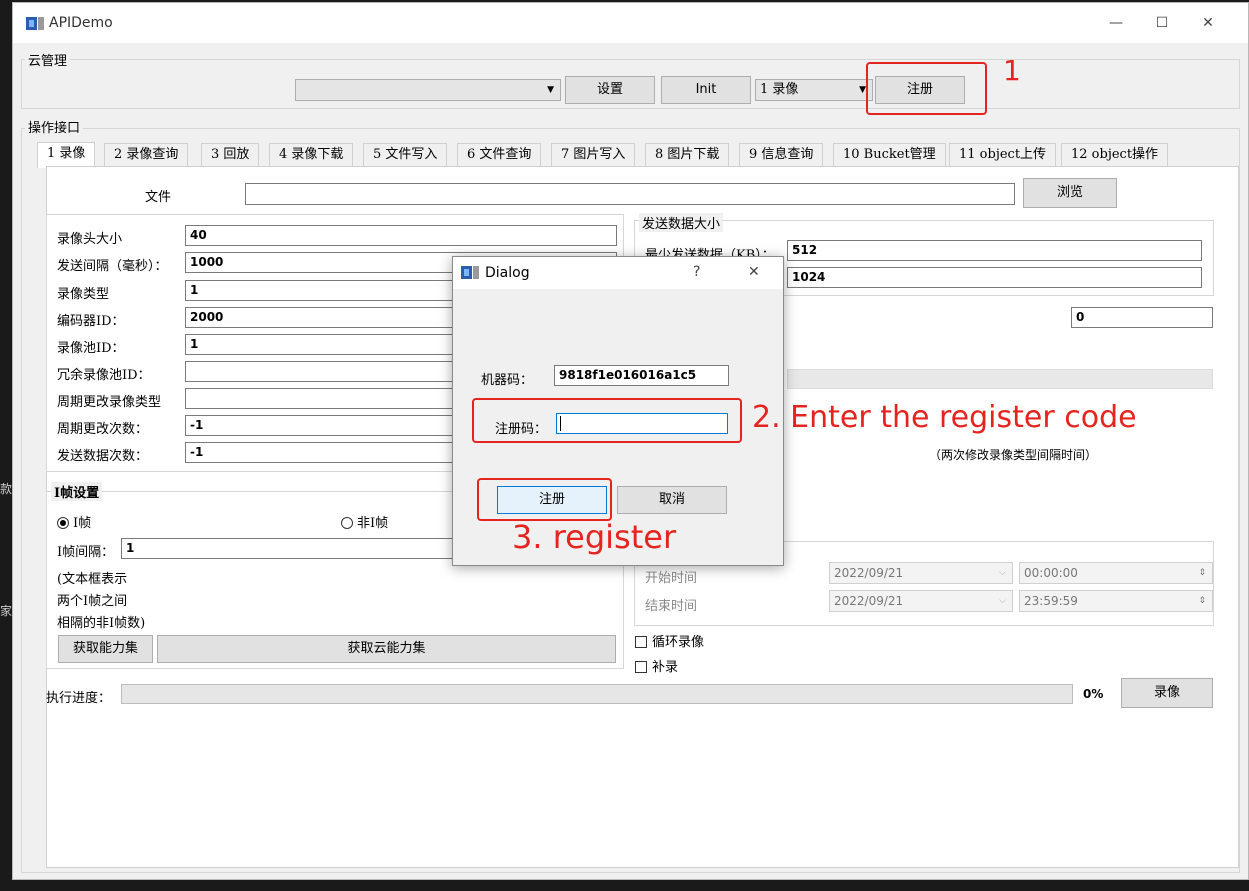 The height and width of the screenshot is (891, 1249). I want to click on dialog-cancel-button: 取消, so click(672, 500).